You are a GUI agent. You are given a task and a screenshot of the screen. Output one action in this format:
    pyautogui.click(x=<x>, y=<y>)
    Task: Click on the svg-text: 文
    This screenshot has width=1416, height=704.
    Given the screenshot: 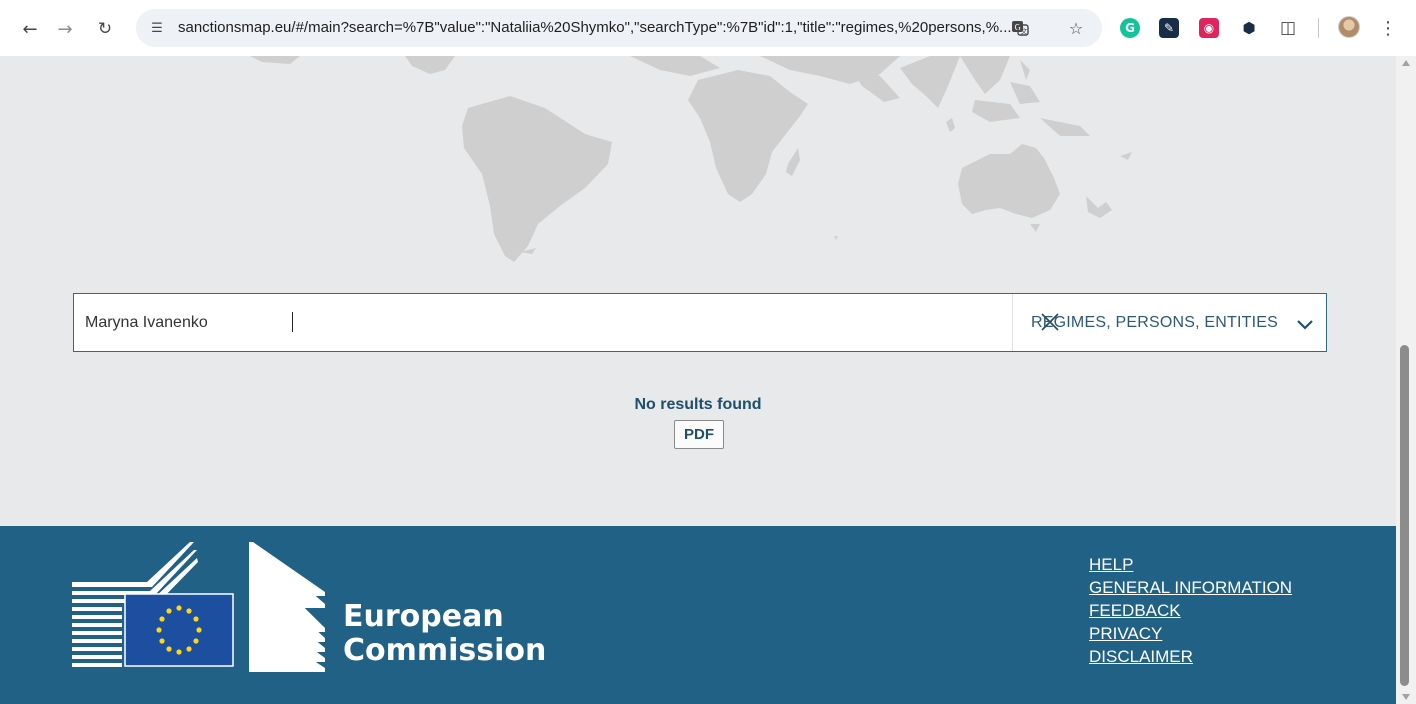 What is the action you would take?
    pyautogui.click(x=1024, y=31)
    